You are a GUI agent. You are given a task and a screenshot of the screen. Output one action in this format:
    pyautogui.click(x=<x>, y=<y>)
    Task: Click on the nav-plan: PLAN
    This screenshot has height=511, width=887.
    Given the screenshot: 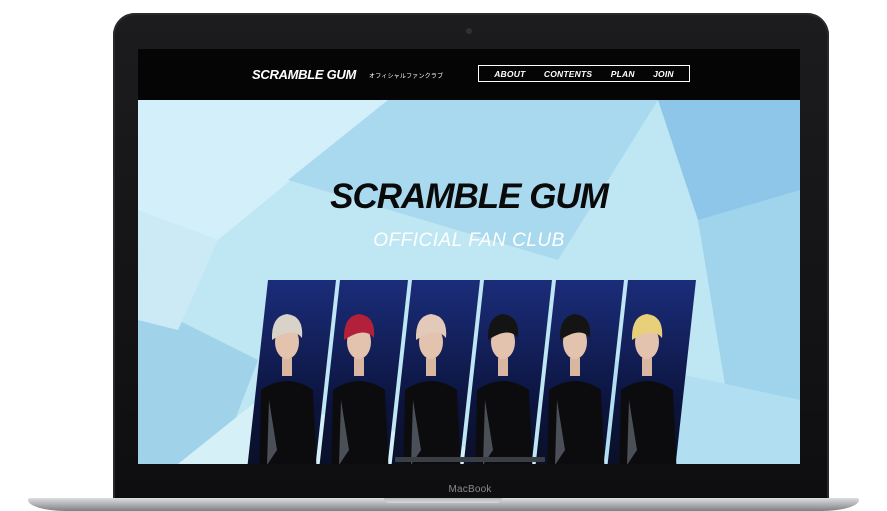 What is the action you would take?
    pyautogui.click(x=623, y=74)
    